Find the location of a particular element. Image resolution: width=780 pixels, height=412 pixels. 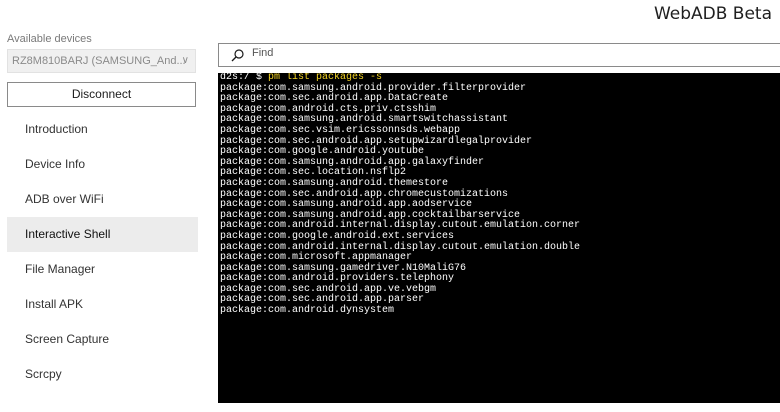

sidebar-item-introduction: Introduction is located at coordinates (102, 129).